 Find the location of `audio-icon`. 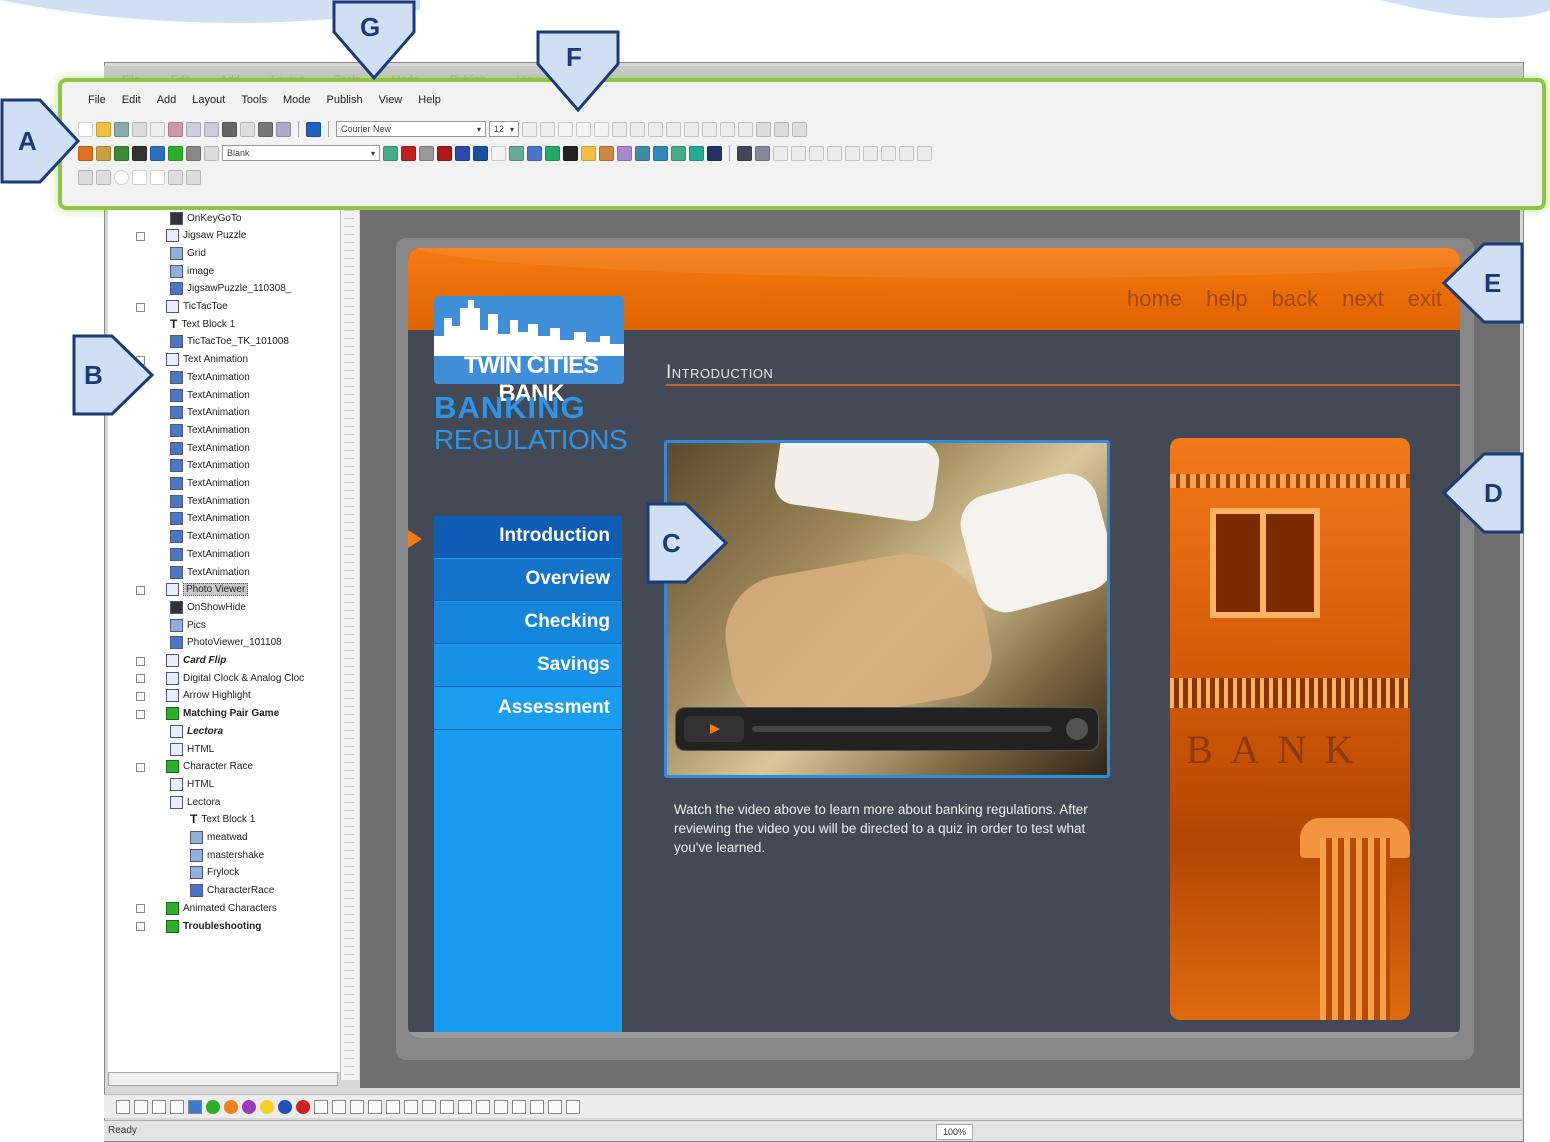

audio-icon is located at coordinates (552, 153).